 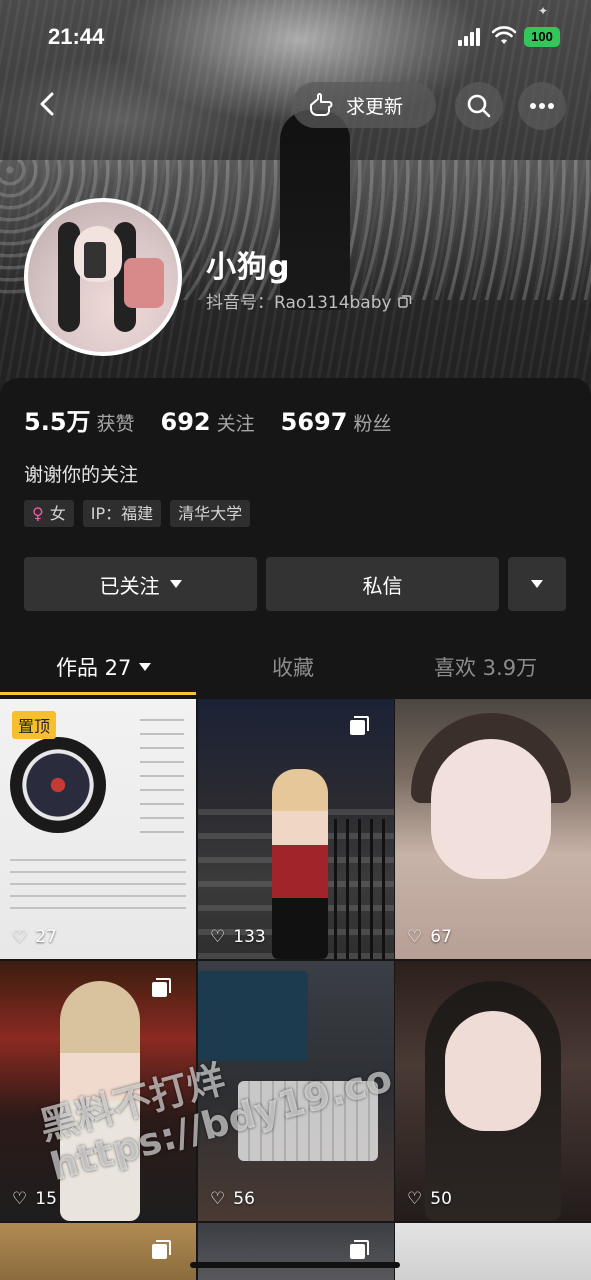 I want to click on sparkle-icon: ✦, so click(x=543, y=11).